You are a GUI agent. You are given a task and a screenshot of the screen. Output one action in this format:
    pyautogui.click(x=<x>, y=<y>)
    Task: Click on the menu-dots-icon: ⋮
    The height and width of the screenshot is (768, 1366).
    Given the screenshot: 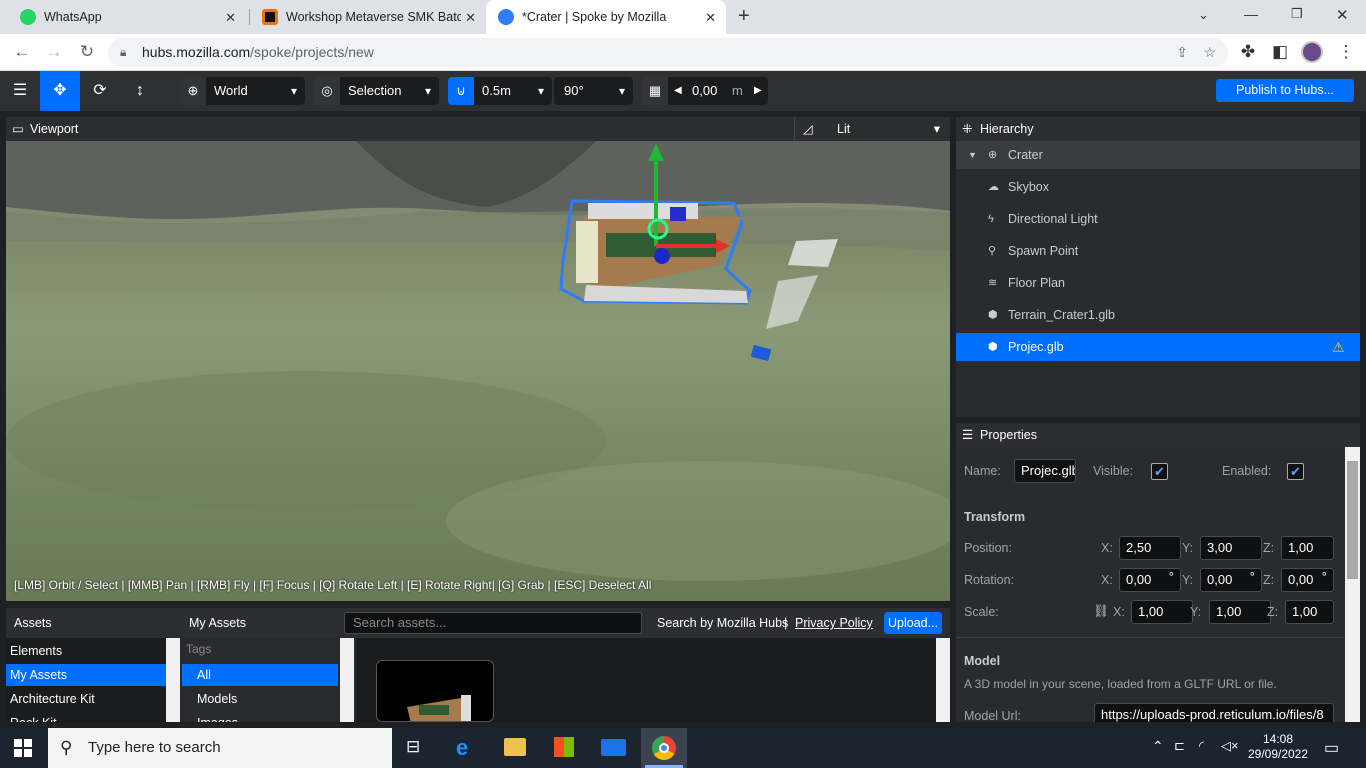 What is the action you would take?
    pyautogui.click(x=1346, y=52)
    